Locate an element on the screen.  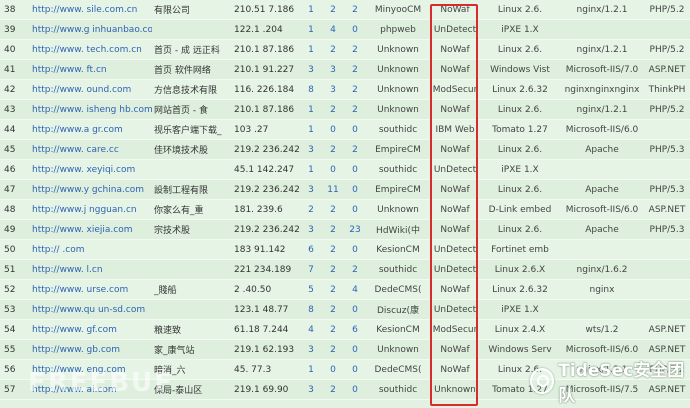
row-os: Tomato 1.27 is located at coordinates (520, 129).